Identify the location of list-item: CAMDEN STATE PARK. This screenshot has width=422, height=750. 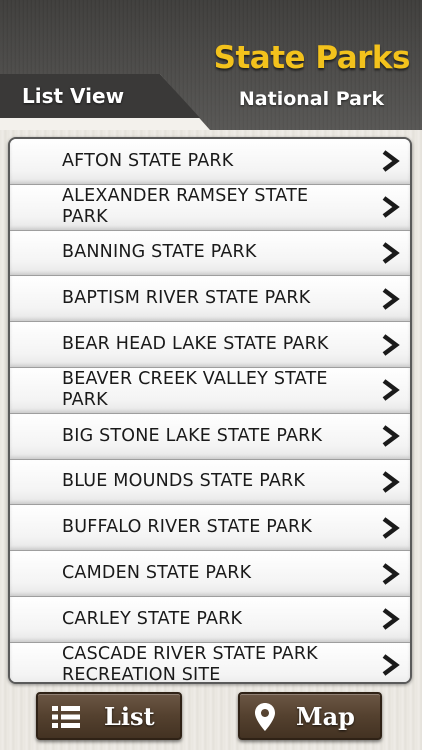
(210, 574).